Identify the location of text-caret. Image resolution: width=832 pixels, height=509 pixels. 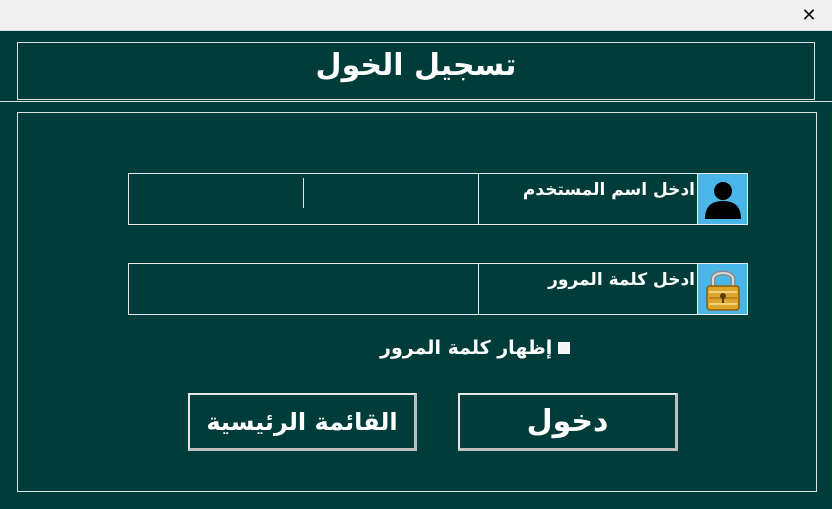
(303, 193).